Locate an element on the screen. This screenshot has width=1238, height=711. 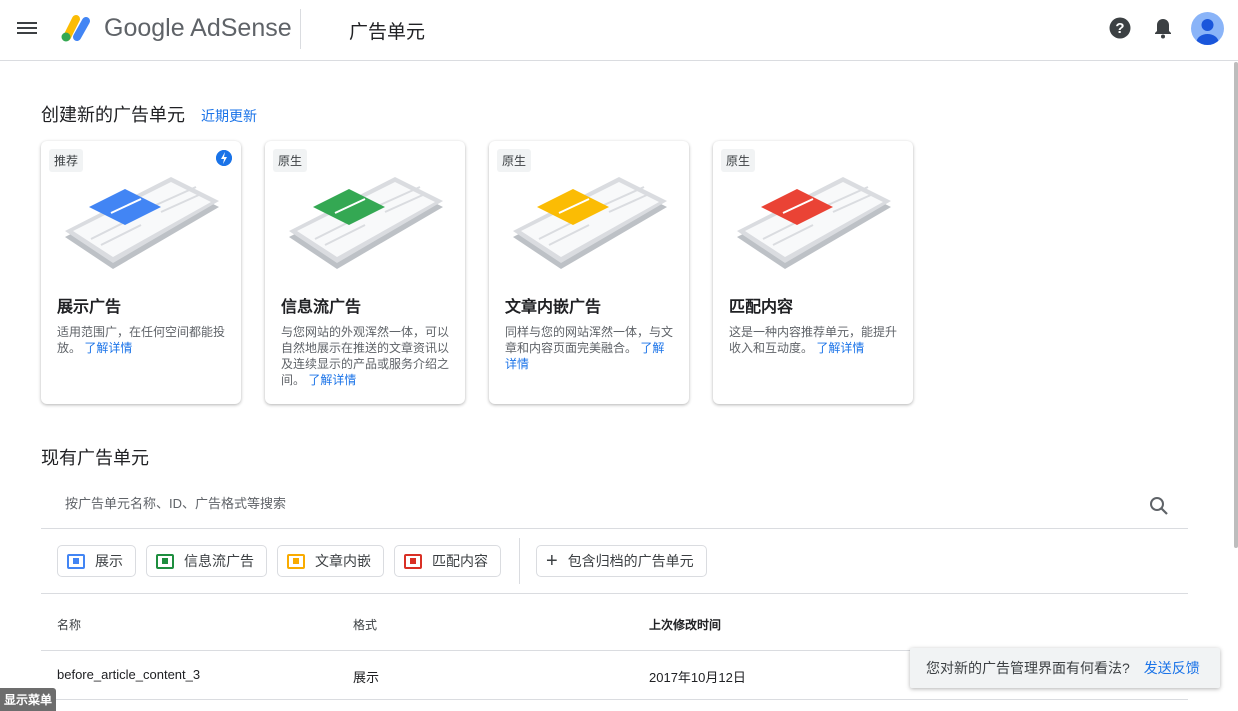
column-header-modified: 上次修改时间 is located at coordinates (685, 624).